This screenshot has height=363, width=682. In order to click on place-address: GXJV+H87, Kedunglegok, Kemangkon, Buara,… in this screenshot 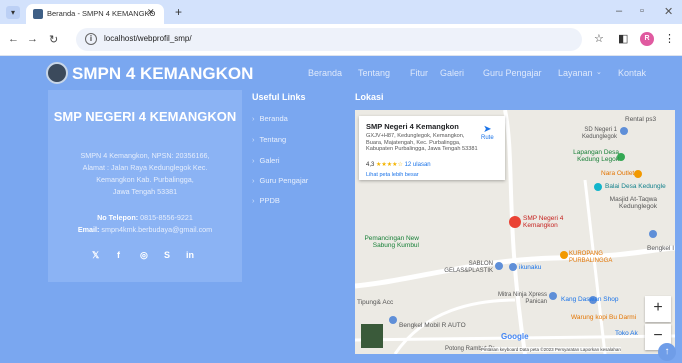, I will do `click(422, 142)`.